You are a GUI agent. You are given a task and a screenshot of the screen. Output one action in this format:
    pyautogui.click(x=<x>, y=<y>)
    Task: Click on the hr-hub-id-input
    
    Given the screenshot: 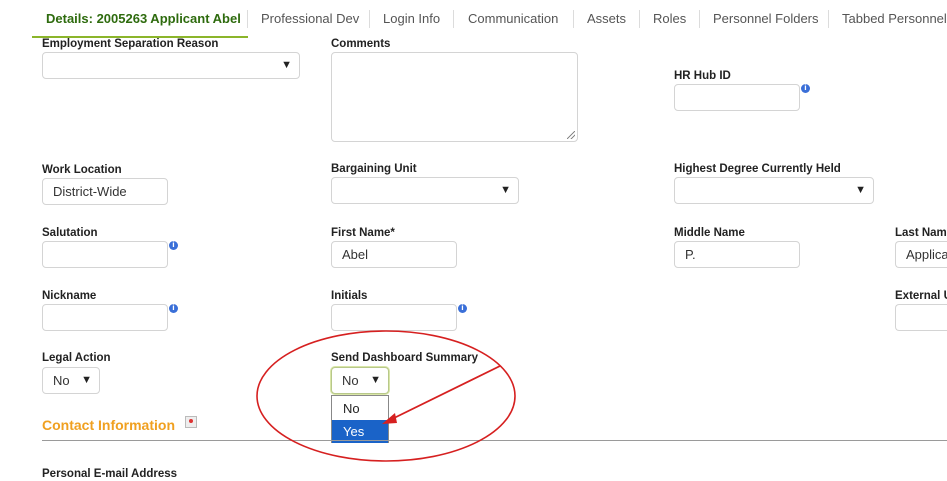 What is the action you would take?
    pyautogui.click(x=737, y=97)
    